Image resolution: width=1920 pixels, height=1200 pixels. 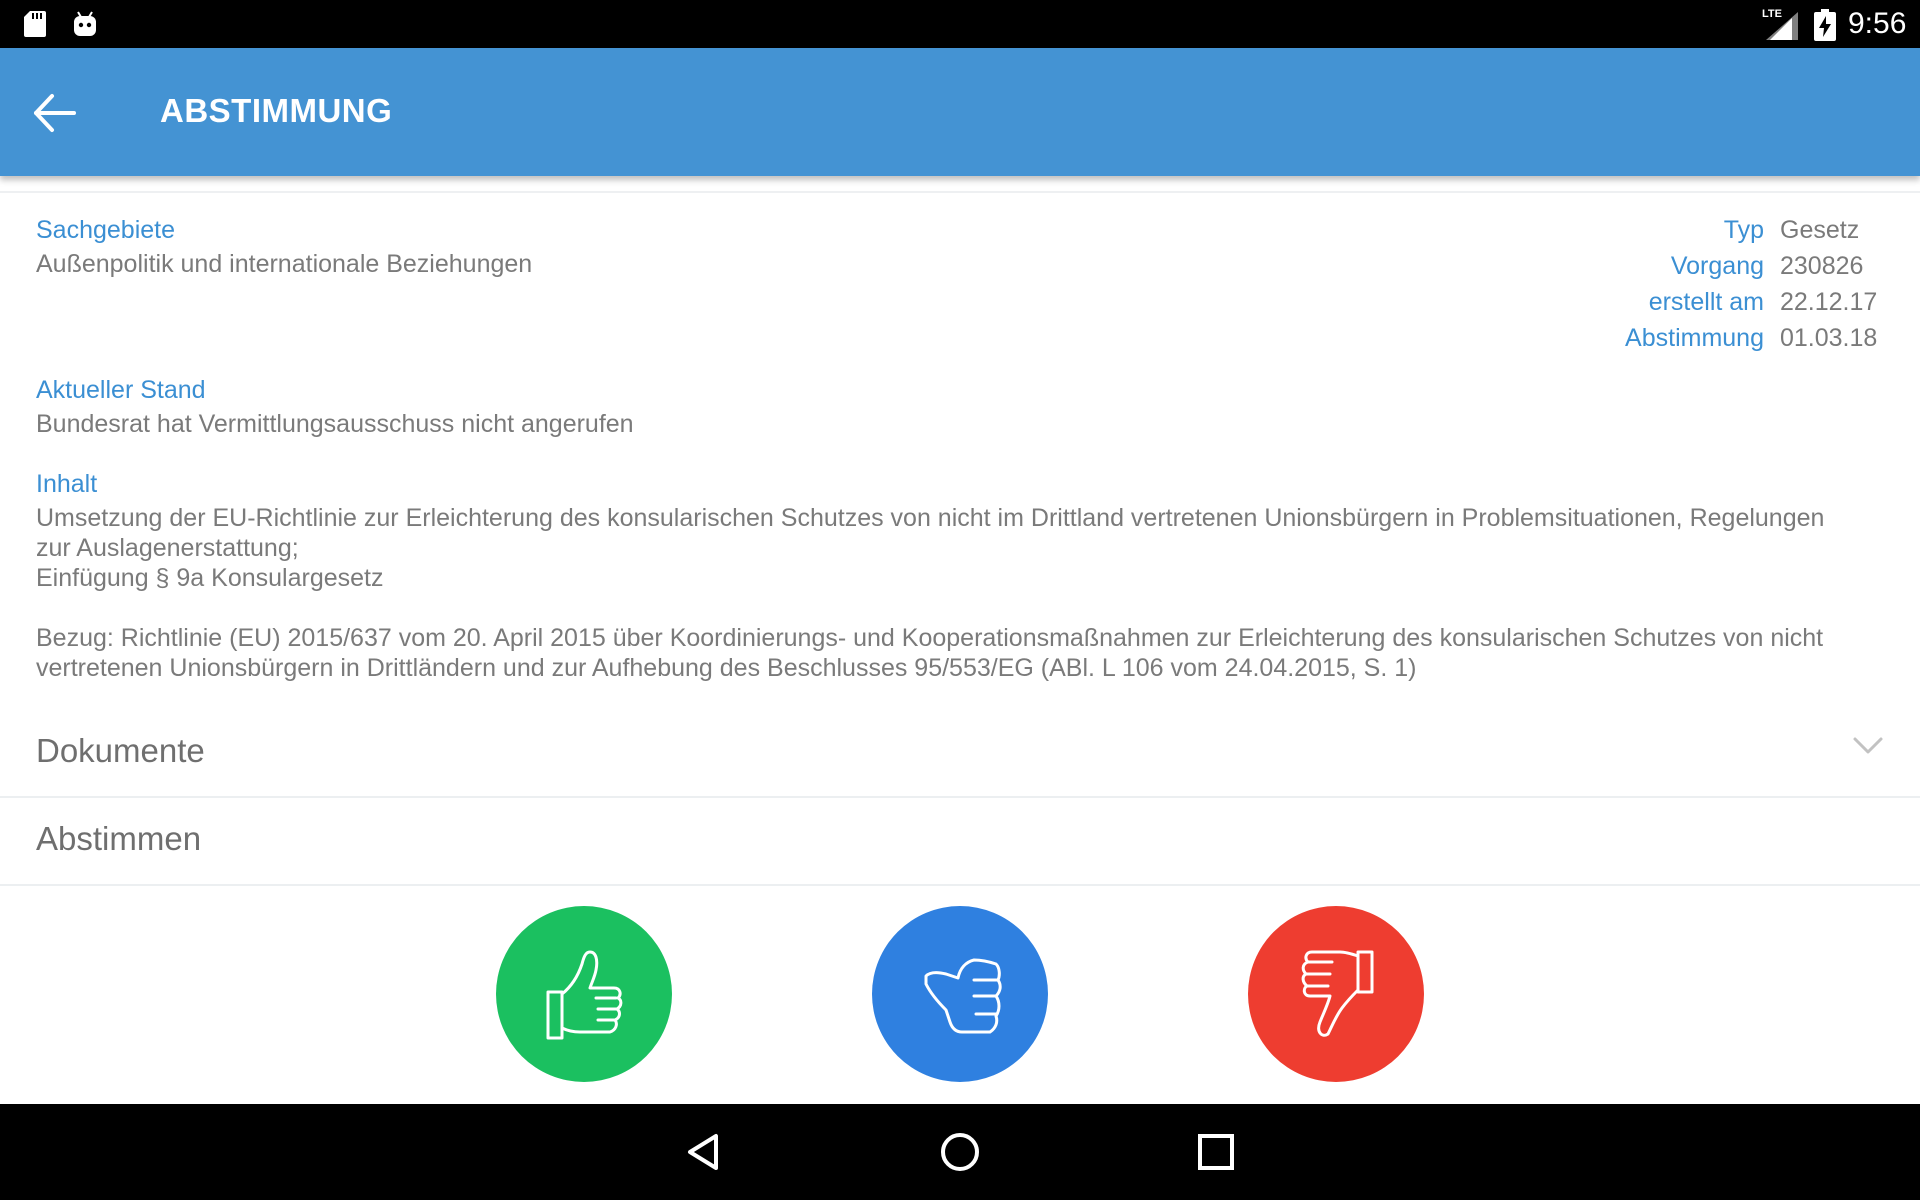 I want to click on meta-key-vorgang: Vorgang, so click(x=1717, y=266).